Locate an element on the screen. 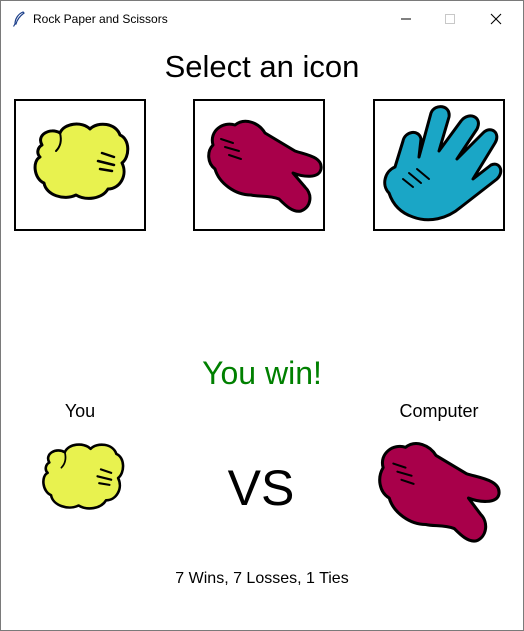  maximize-button is located at coordinates (450, 19).